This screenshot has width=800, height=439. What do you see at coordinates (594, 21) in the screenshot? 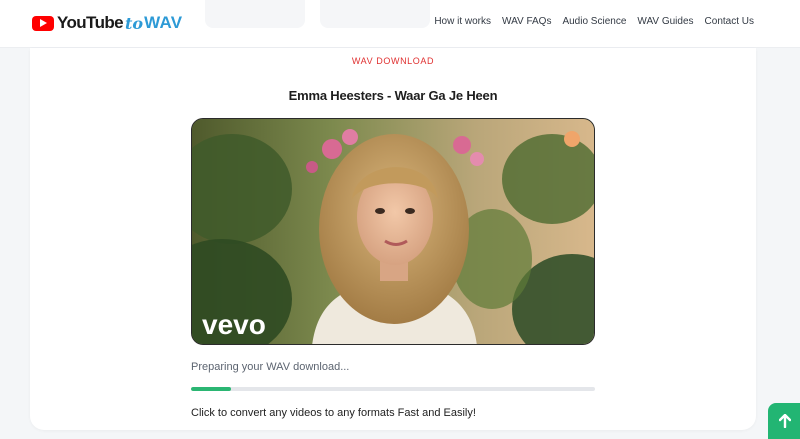
I see `nav-audio-science: Audio Science` at bounding box center [594, 21].